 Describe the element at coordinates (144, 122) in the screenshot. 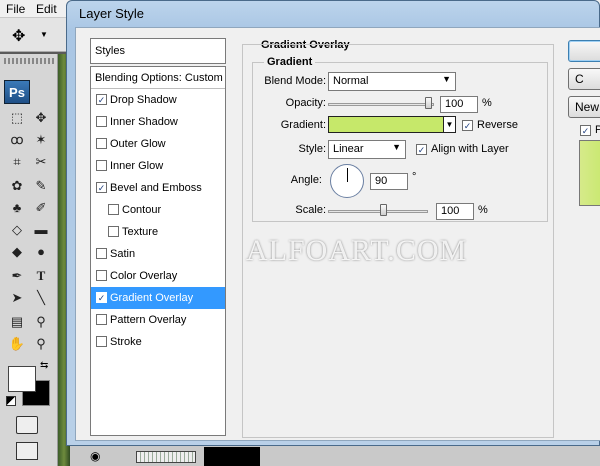

I see `style-item-label: Inner Shadow` at that location.